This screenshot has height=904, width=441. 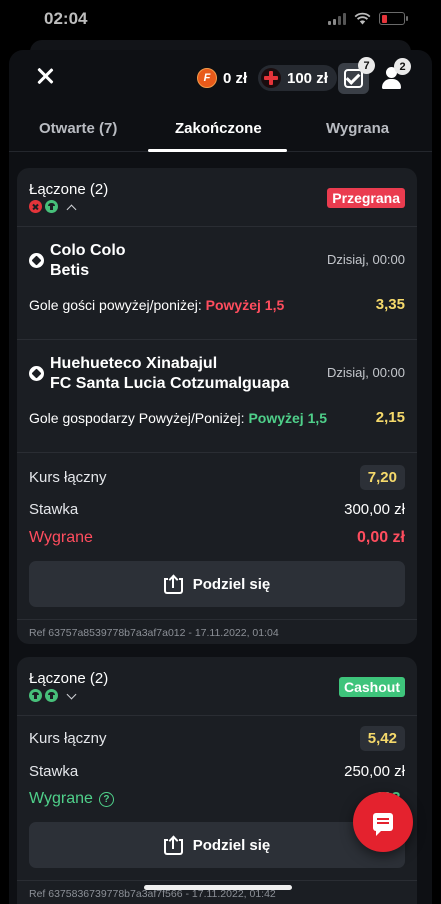 I want to click on bet-tabs: Otwarte (7) Zakończone Wygrana, so click(x=220, y=130).